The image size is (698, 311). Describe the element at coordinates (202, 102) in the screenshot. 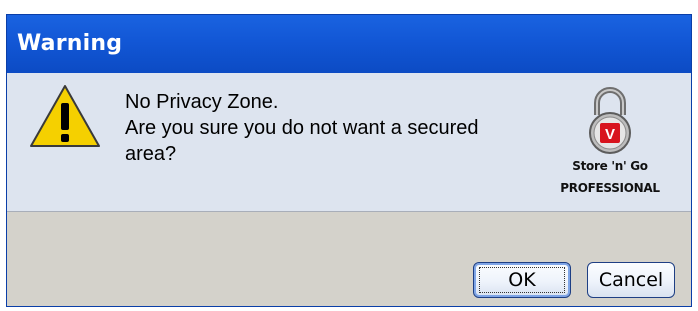

I see `message-line-1: No Privacy Zone.` at that location.